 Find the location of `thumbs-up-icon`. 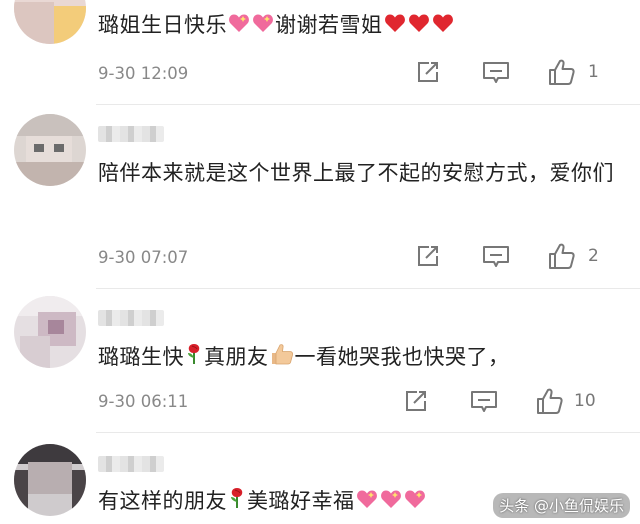

thumbs-up-icon is located at coordinates (282, 358).